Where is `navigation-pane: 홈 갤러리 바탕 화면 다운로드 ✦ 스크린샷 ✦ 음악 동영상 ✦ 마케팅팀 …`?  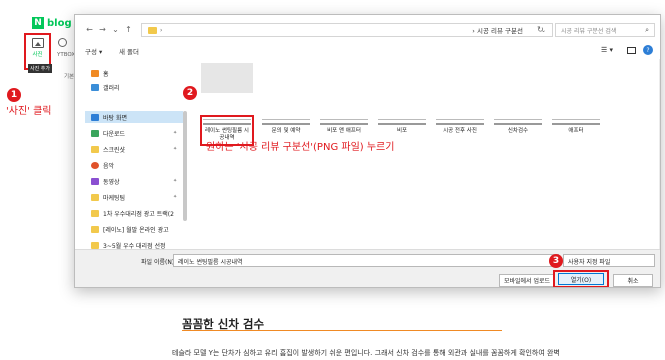 navigation-pane: 홈 갤러리 바탕 화면 다운로드 ✦ 스크린샷 ✦ 음악 동영상 ✦ 마케팅팀 … is located at coordinates (132, 154).